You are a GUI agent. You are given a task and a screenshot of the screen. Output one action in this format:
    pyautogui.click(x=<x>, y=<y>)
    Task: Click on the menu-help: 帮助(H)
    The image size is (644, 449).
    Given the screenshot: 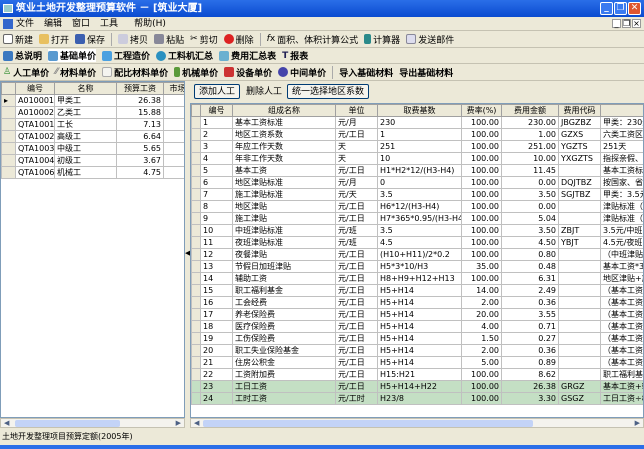 What is the action you would take?
    pyautogui.click(x=150, y=23)
    